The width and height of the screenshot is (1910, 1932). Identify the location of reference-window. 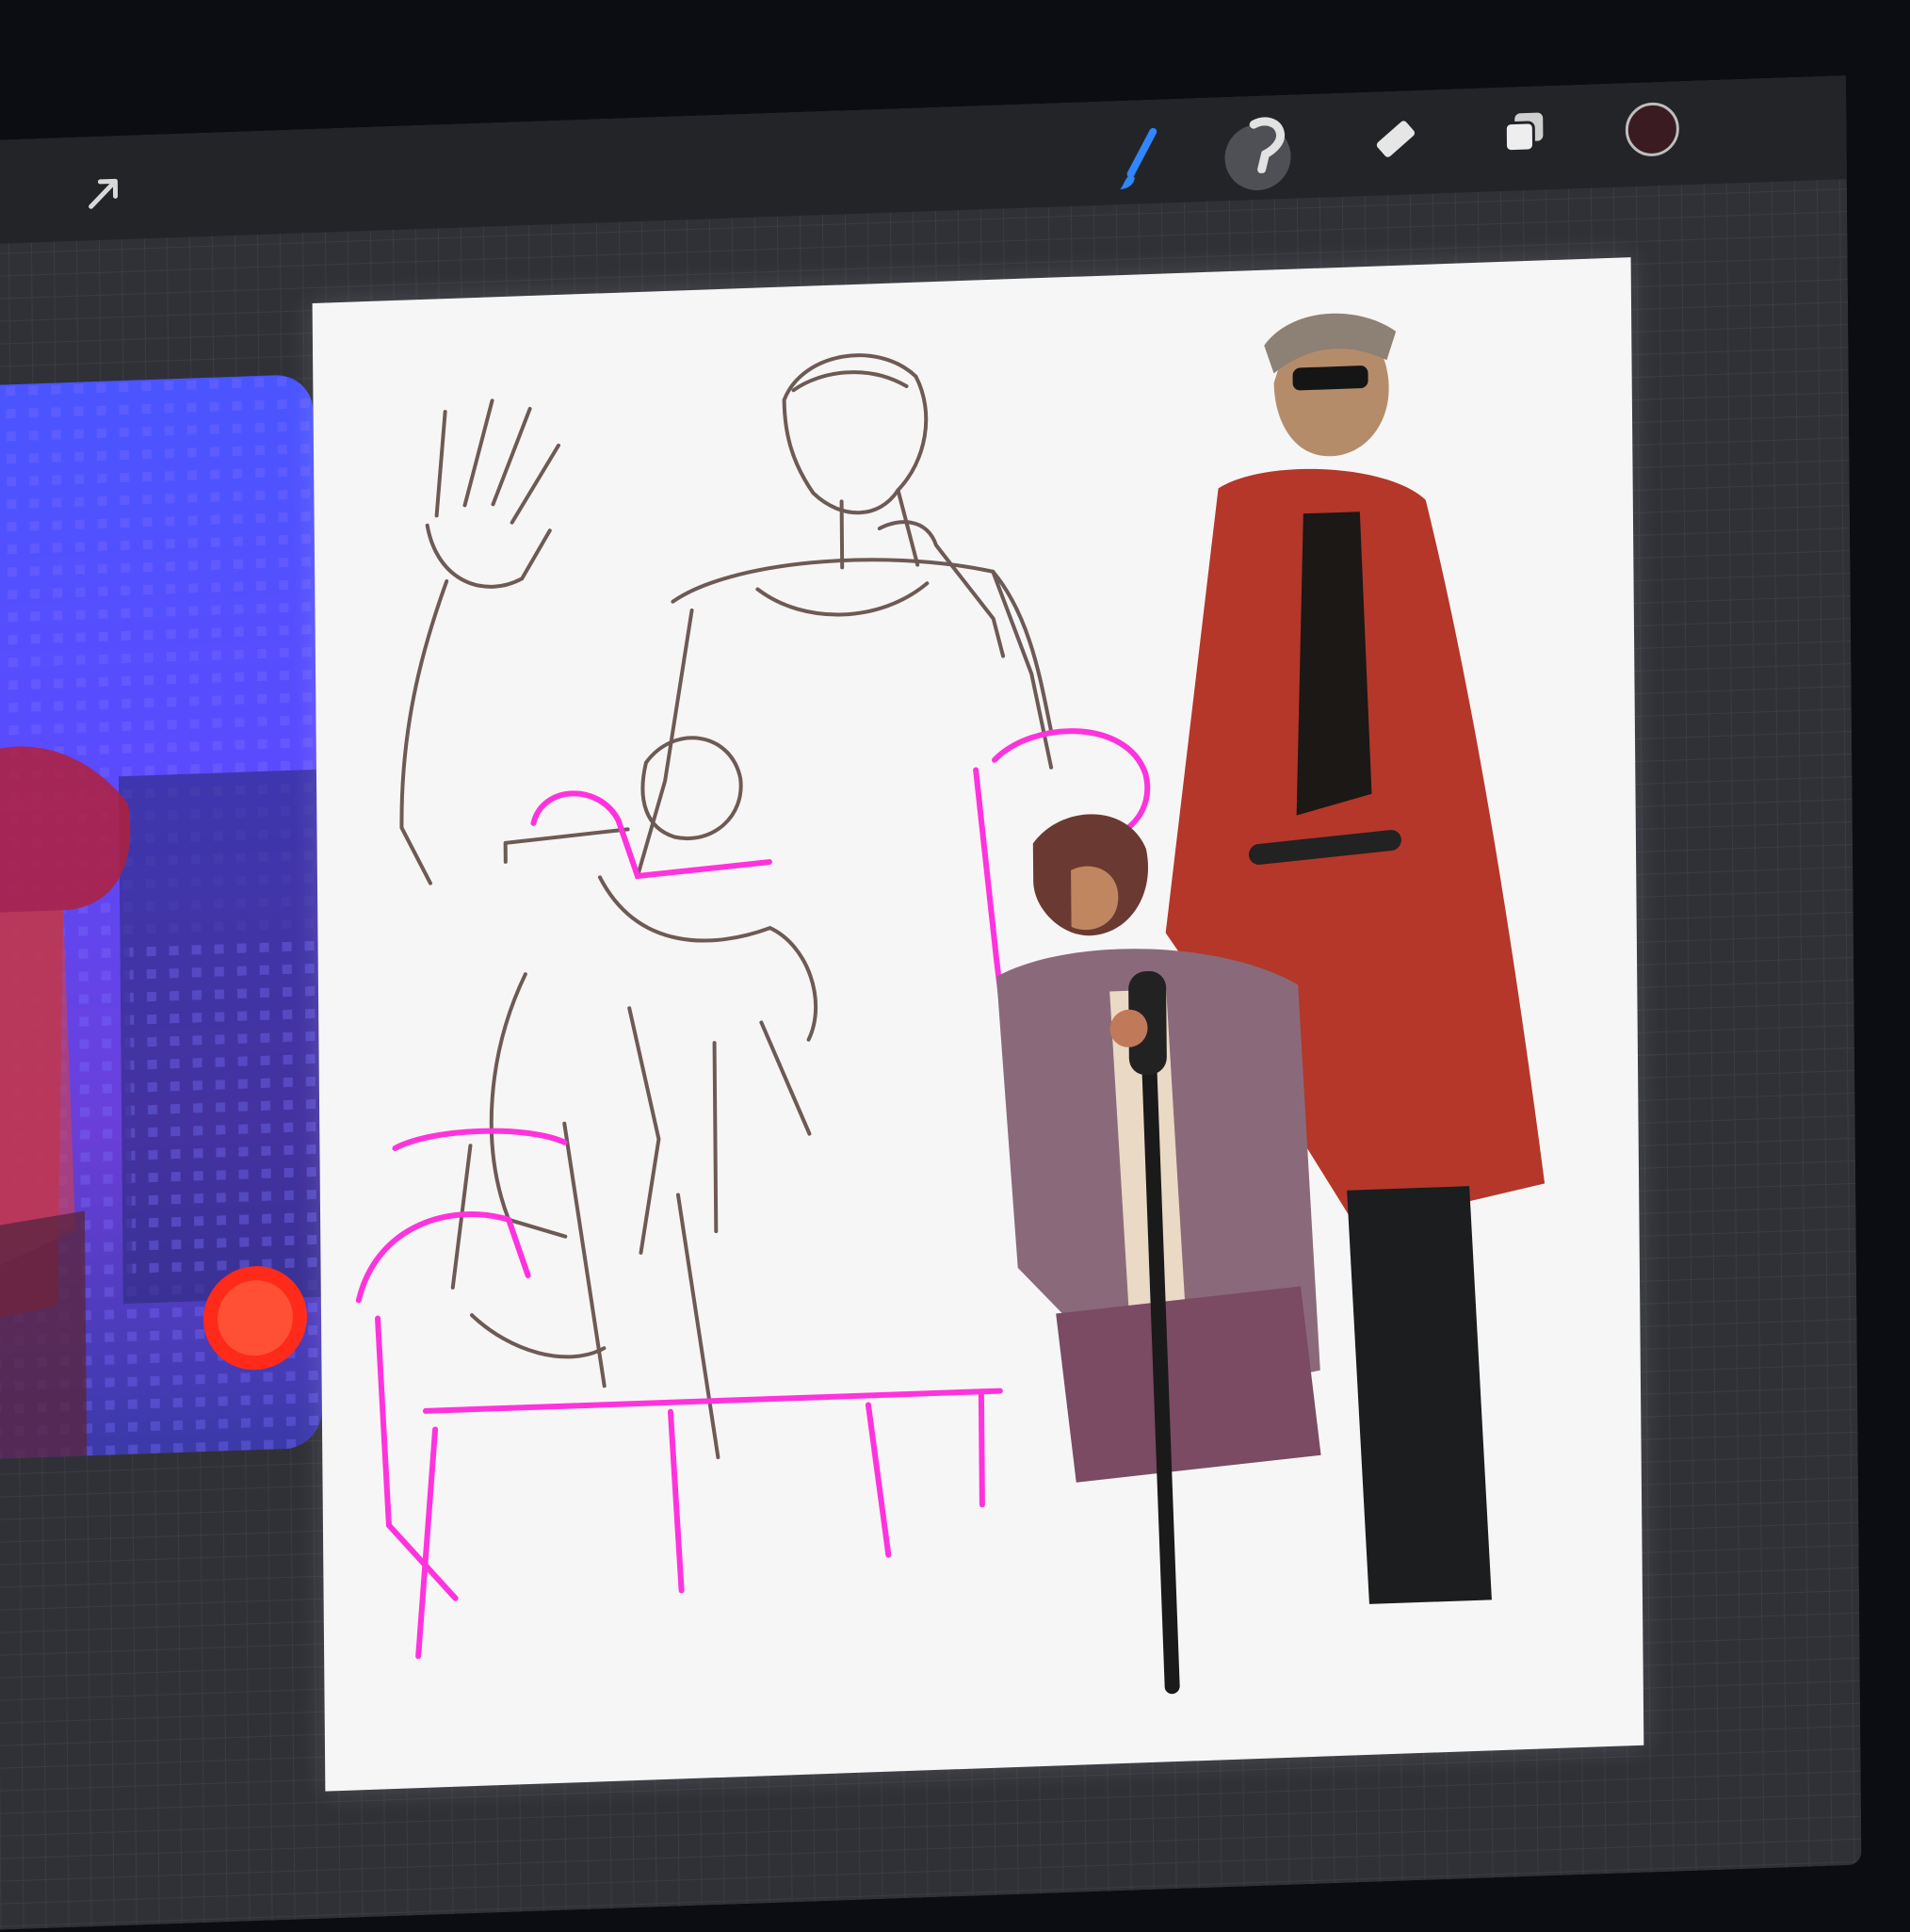
(161, 918).